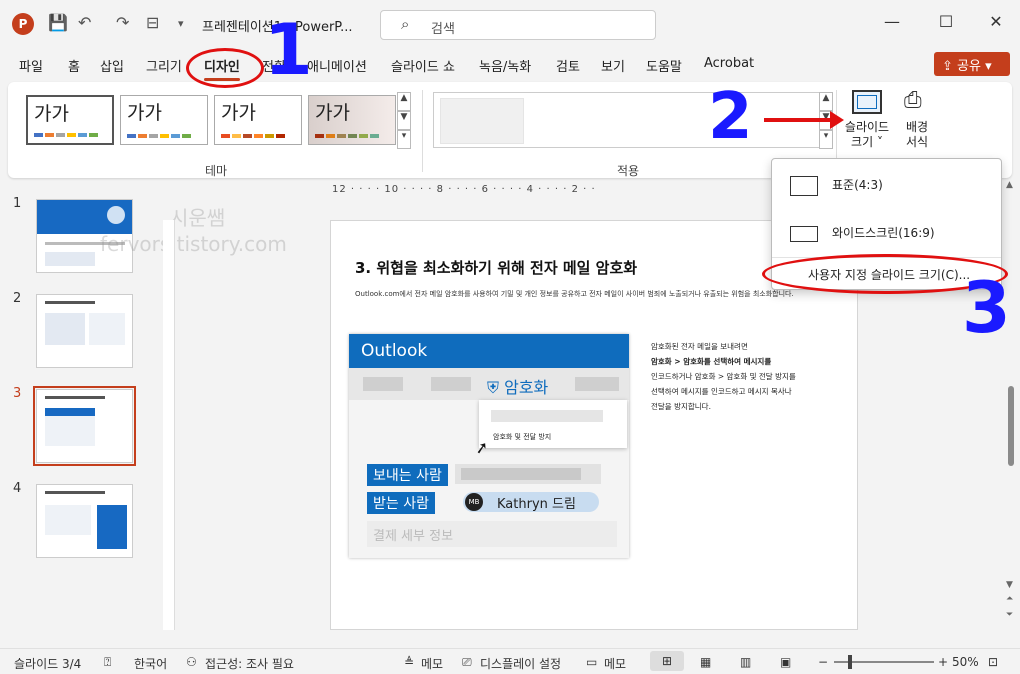 The image size is (1020, 674). Describe the element at coordinates (946, 21) in the screenshot. I see `maximize-button: ☐` at that location.